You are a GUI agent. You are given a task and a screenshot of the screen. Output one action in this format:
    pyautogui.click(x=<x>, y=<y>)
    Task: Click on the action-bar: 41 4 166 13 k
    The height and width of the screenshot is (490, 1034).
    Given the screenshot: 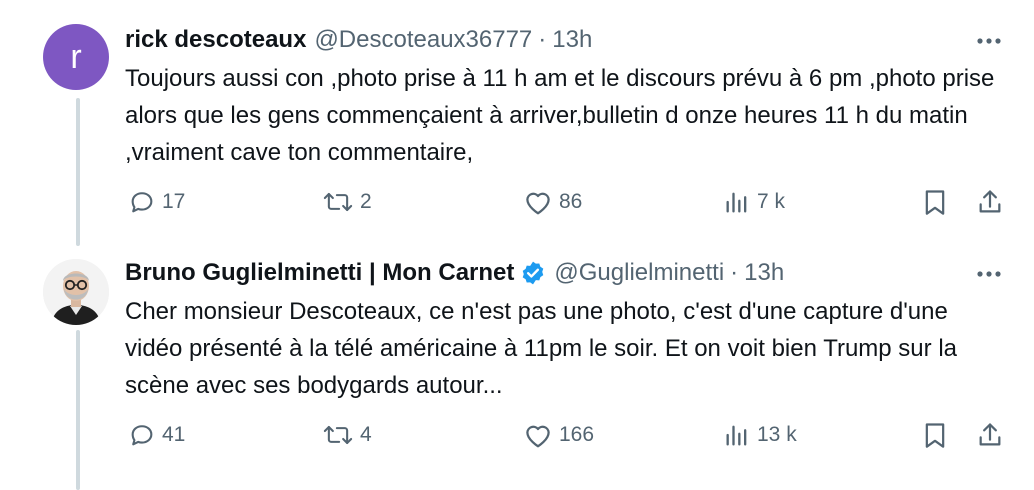 What is the action you would take?
    pyautogui.click(x=517, y=435)
    